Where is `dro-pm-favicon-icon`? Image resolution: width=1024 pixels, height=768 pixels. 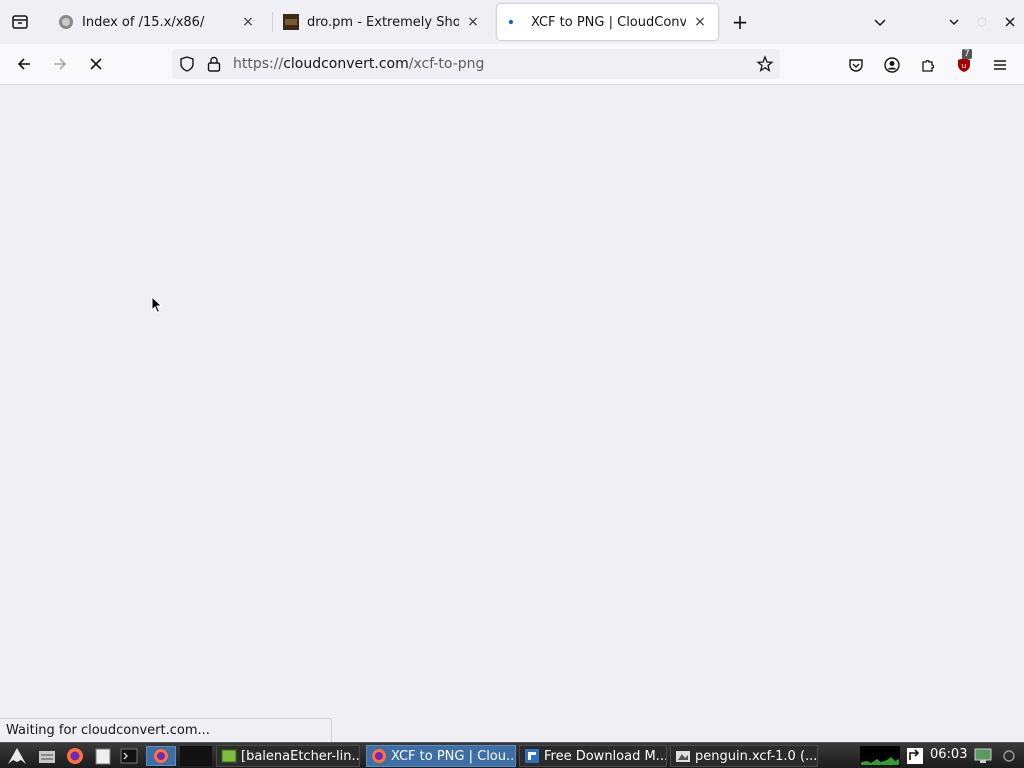
dro-pm-favicon-icon is located at coordinates (291, 22).